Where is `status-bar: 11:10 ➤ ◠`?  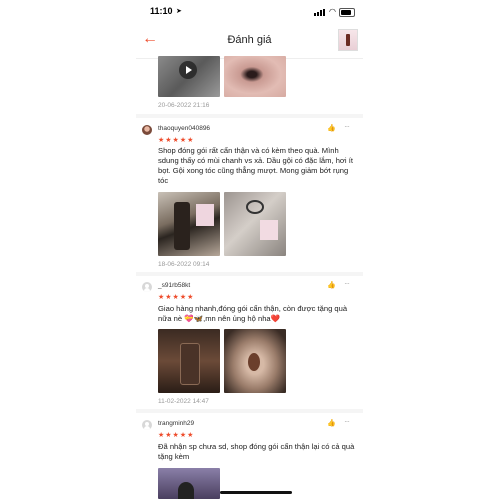
status-bar: 11:10 ➤ ◠ is located at coordinates (249, 12).